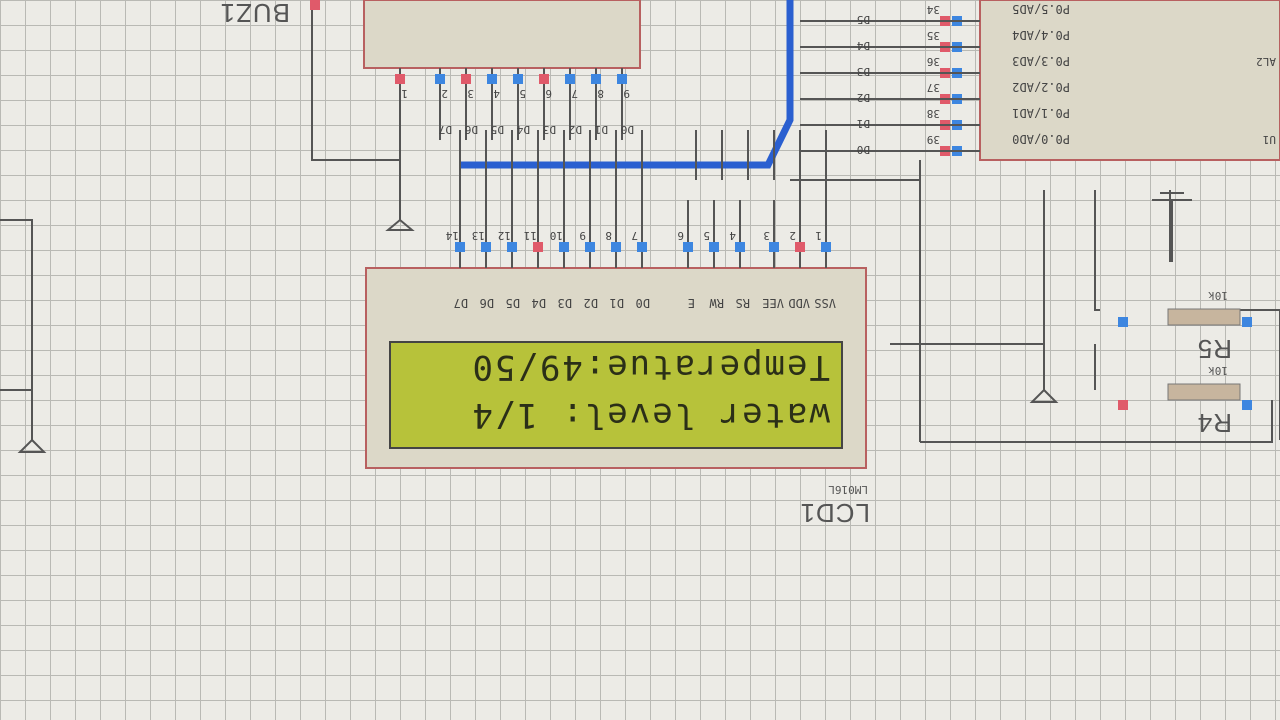 Image resolution: width=1280 pixels, height=720 pixels. What do you see at coordinates (1204, 317) in the screenshot?
I see `resistor-r5` at bounding box center [1204, 317].